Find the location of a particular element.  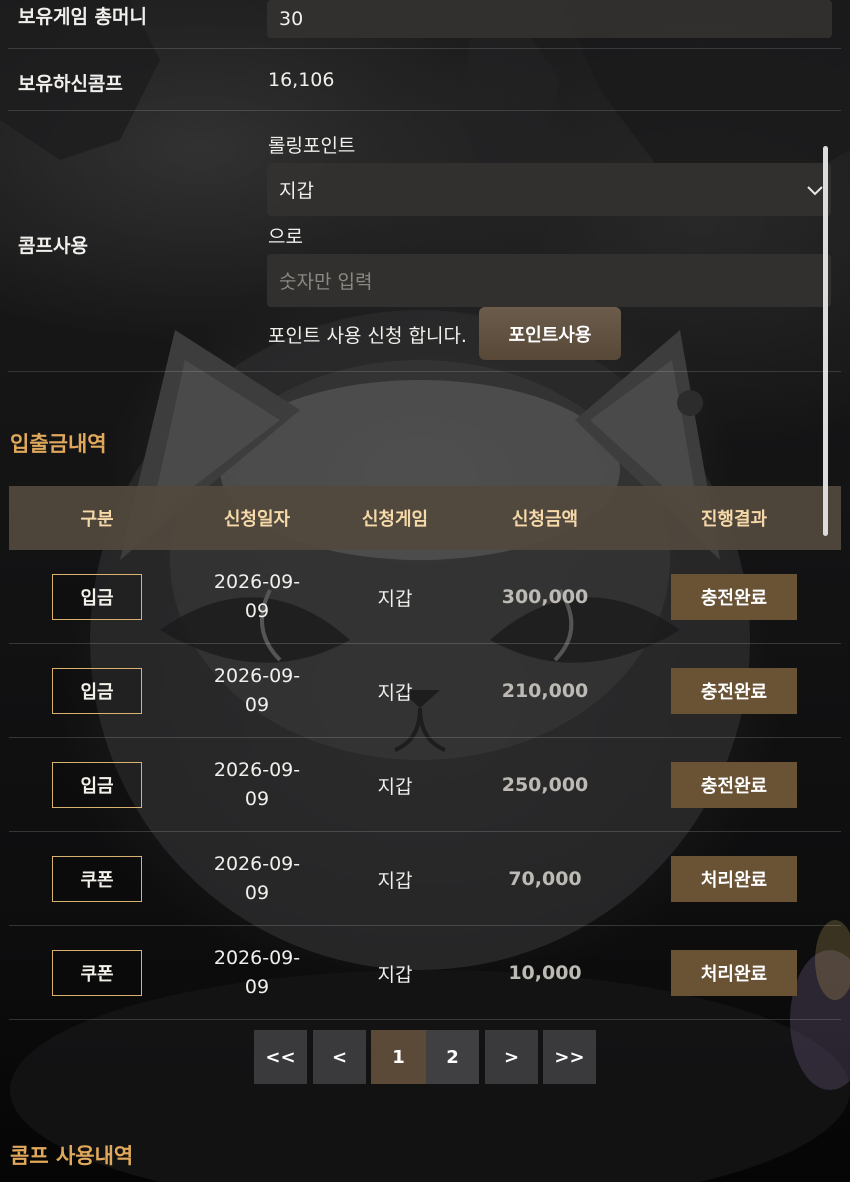

game-money-field: 30 is located at coordinates (549, 19).